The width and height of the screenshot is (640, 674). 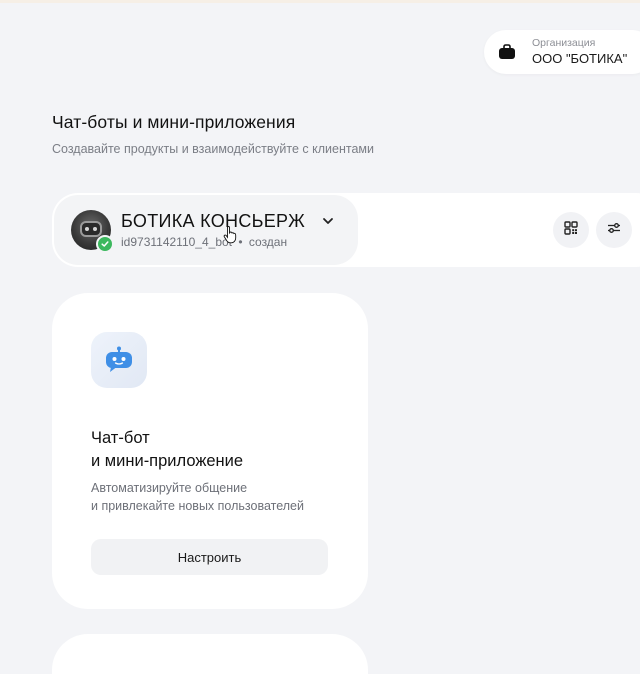 I want to click on robot-chat-icon, so click(x=119, y=360).